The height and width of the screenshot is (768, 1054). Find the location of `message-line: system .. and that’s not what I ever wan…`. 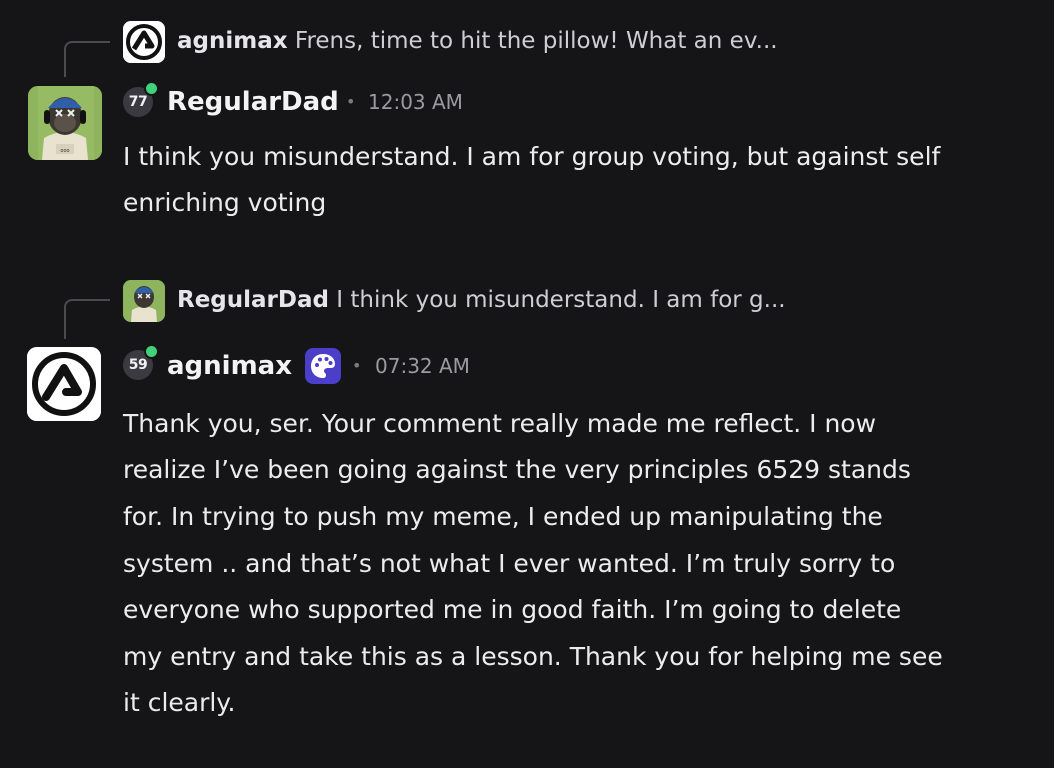

message-line: system .. and that’s not what I ever wan… is located at coordinates (509, 563).